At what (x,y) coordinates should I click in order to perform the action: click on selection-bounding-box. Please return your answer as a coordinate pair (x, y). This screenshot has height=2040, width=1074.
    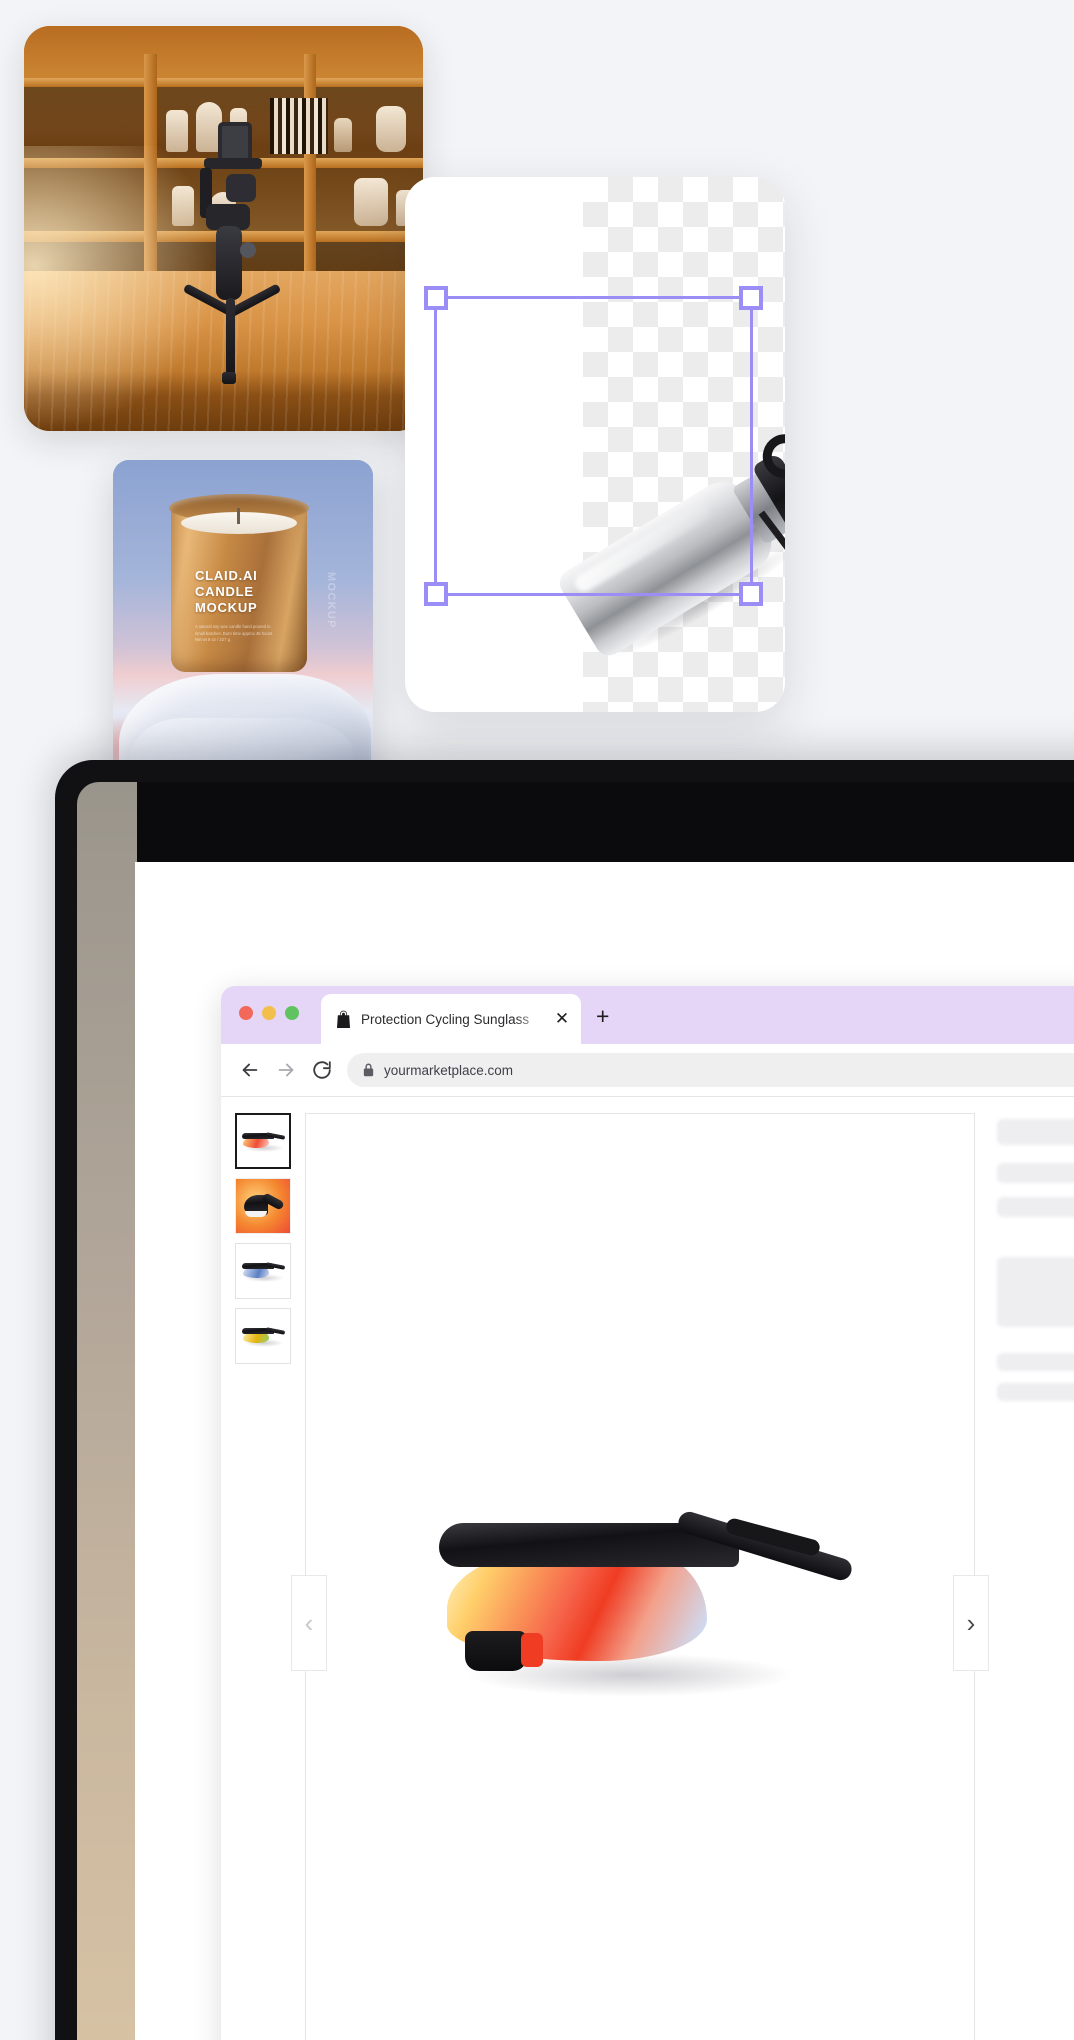
    Looking at the image, I should click on (593, 446).